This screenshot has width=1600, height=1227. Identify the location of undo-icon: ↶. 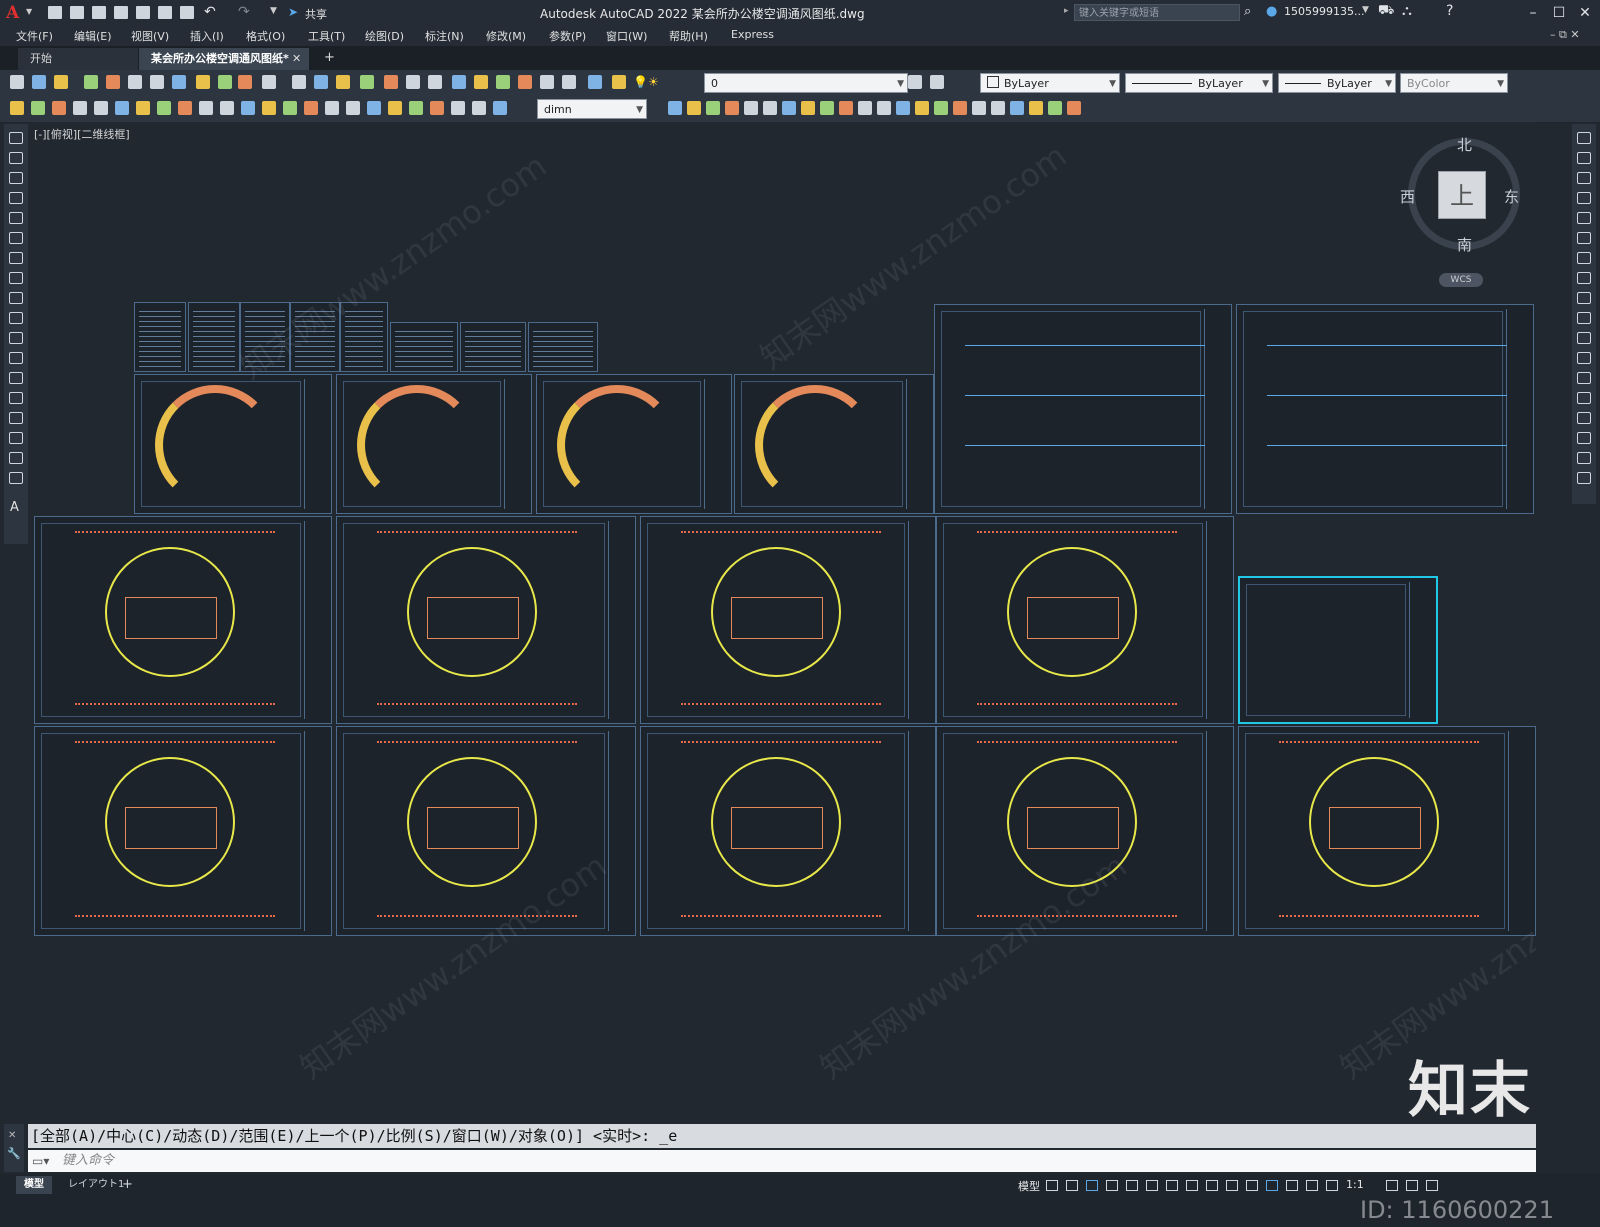
(210, 12).